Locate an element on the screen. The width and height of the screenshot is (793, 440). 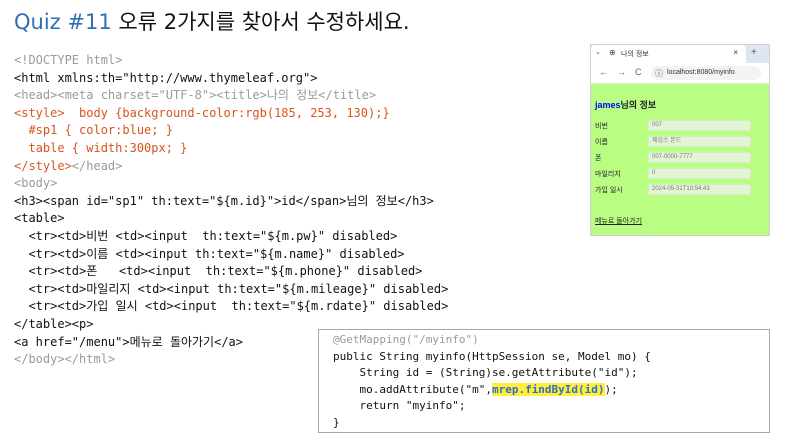
highlighted-code: mrep.findById(id) is located at coordinates (548, 389).